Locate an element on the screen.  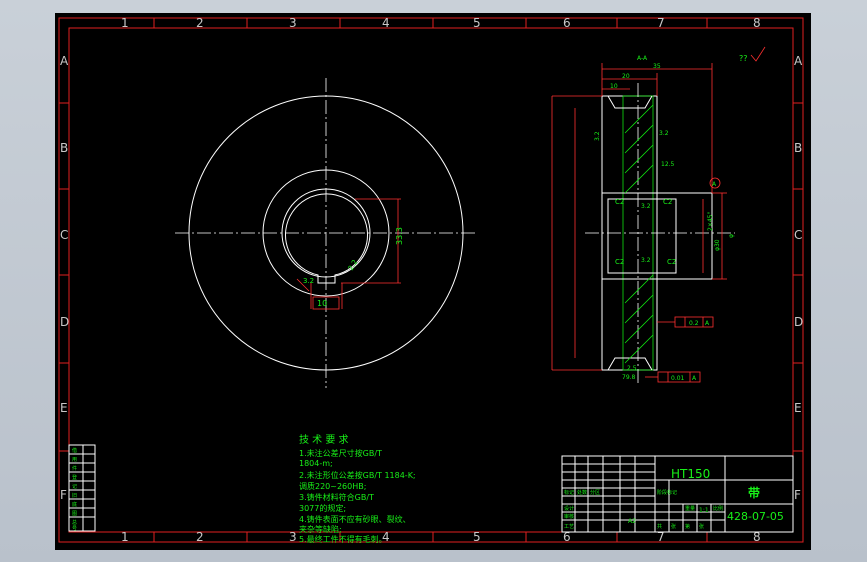
side-cell-9: 总 is located at coordinates (74, 522).